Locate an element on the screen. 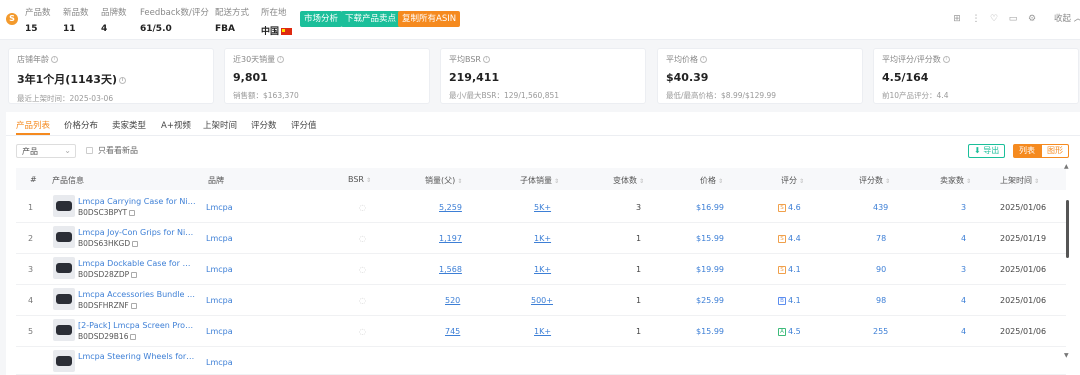  grid-icon: ⊞ is located at coordinates (957, 19).